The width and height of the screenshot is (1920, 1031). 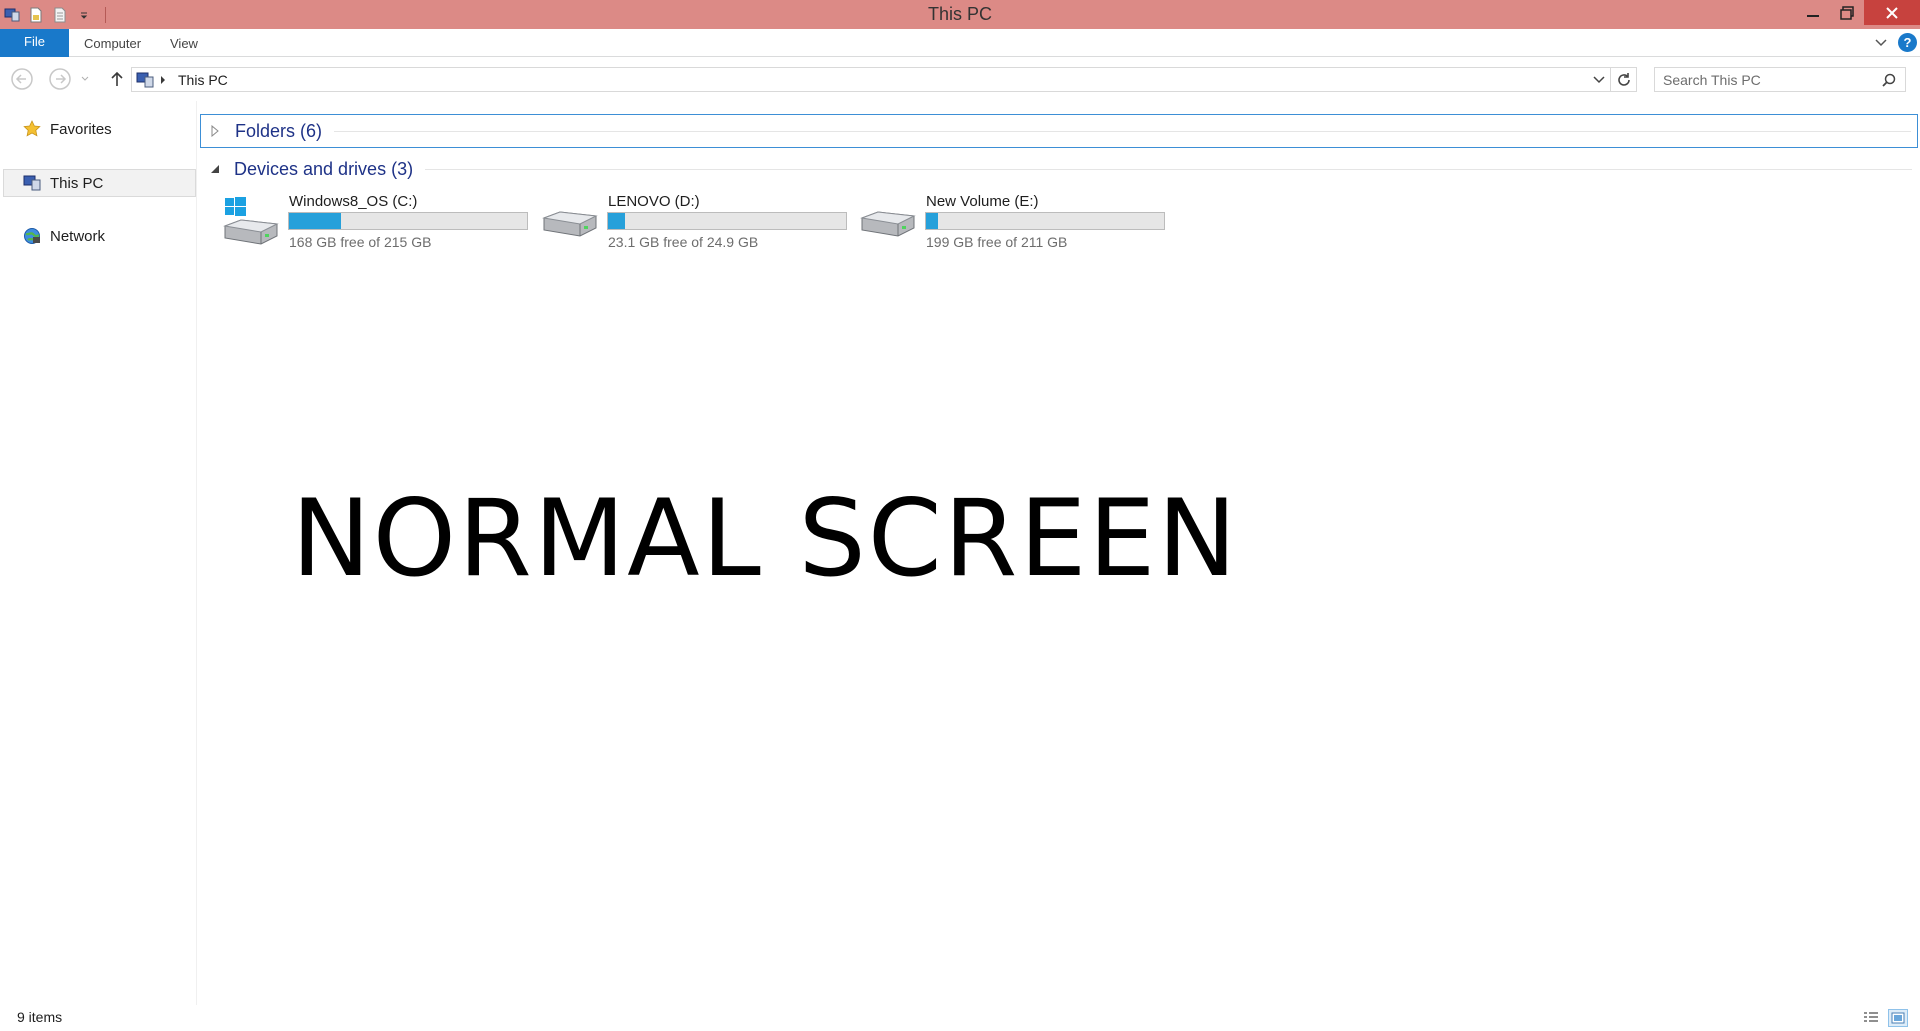 I want to click on drive-free-space: 199 GB free of 211 GB, so click(x=997, y=242).